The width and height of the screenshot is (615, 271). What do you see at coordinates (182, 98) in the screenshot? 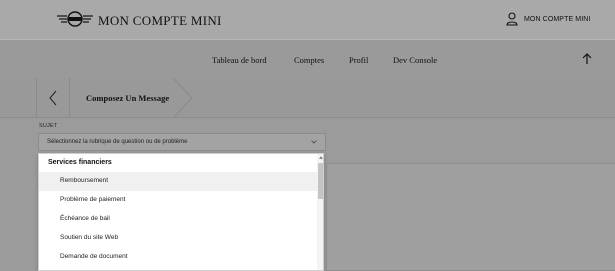
I see `breadcrumb-arrow` at bounding box center [182, 98].